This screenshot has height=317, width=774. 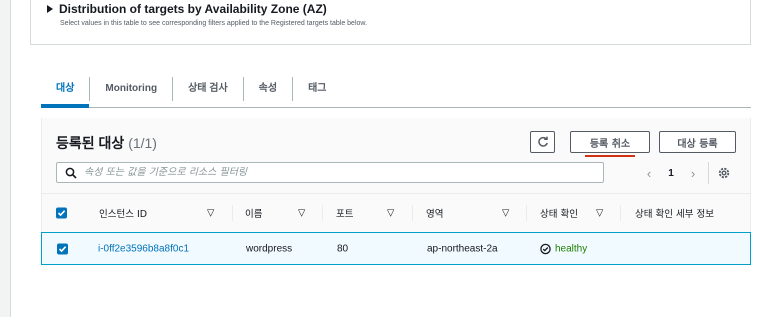 I want to click on register-targets-button-label: 대상 등록, so click(x=697, y=144).